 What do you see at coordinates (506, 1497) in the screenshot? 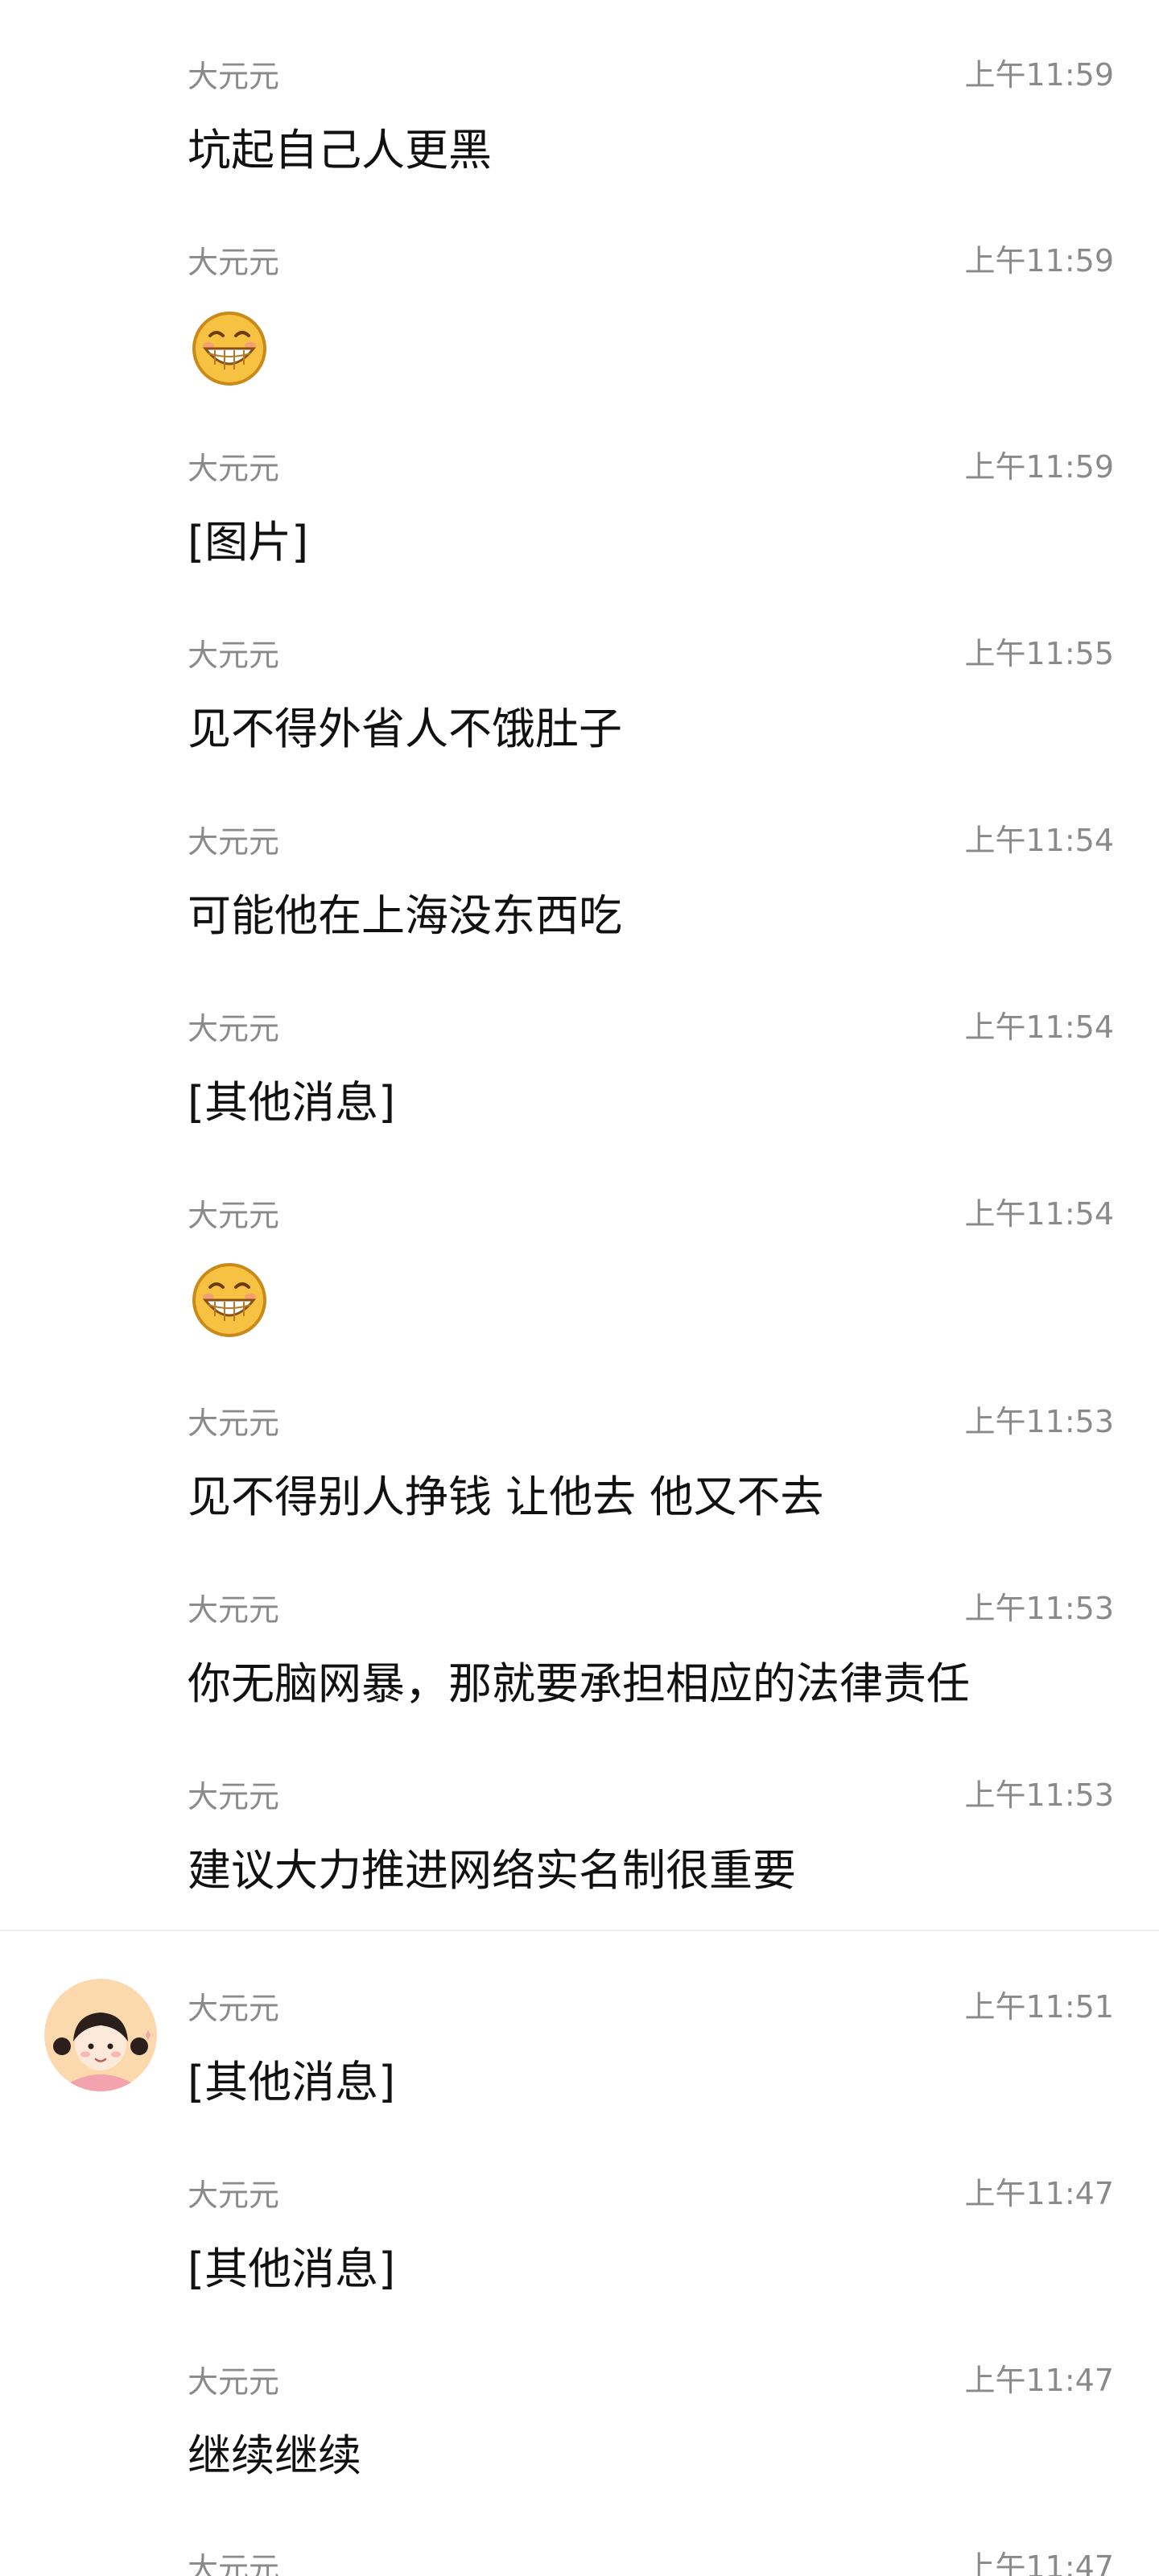
I see `message-text: 见不得别人挣钱 让他去 他又不去` at bounding box center [506, 1497].